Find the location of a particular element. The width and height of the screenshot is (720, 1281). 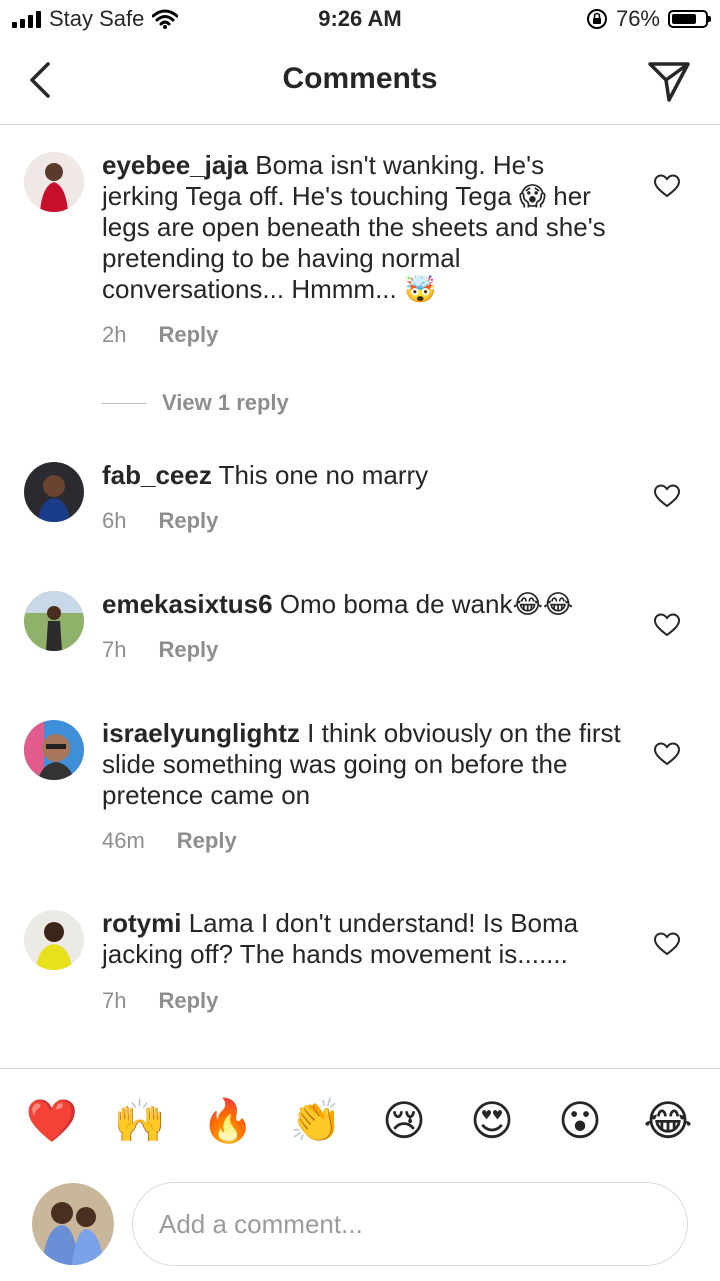

view-replies-label: View 1 reply is located at coordinates (225, 402).